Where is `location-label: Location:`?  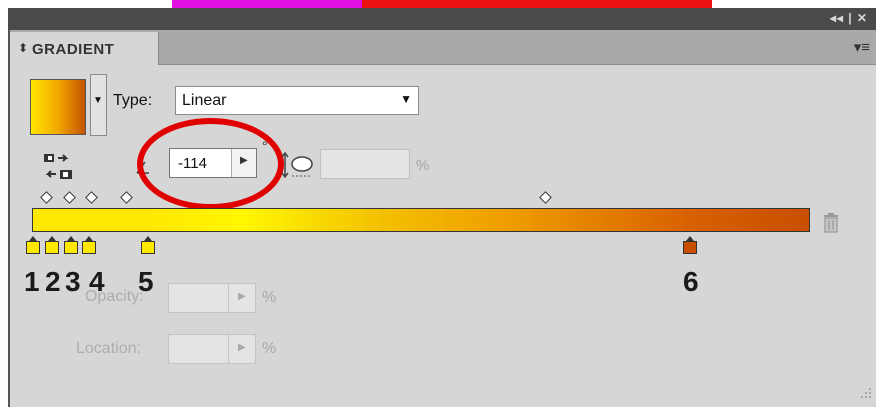 location-label: Location: is located at coordinates (108, 348).